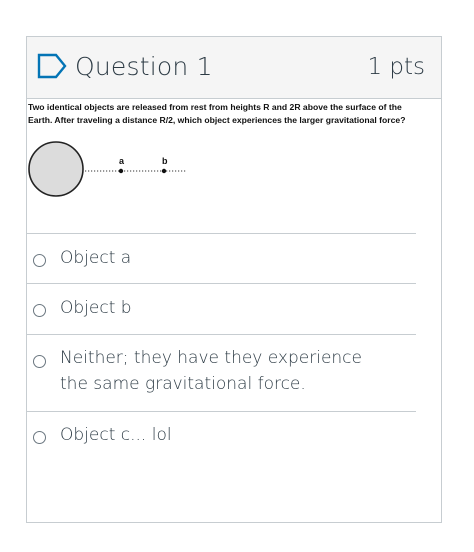 The height and width of the screenshot is (552, 474). Describe the element at coordinates (52, 66) in the screenshot. I see `flag-icon` at that location.